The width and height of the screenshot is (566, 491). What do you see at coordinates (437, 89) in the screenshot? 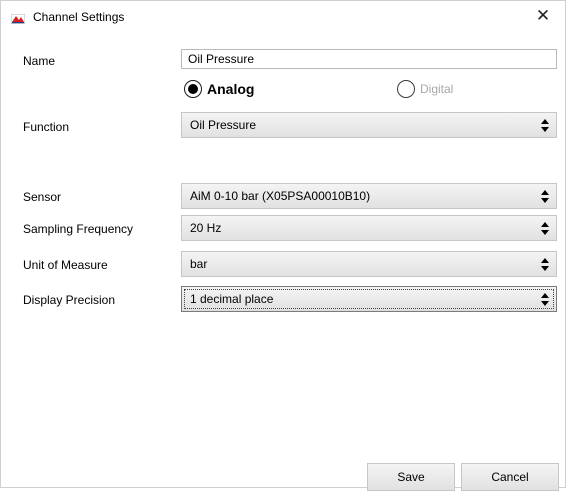
I see `radio-digital-label: Digital` at bounding box center [437, 89].